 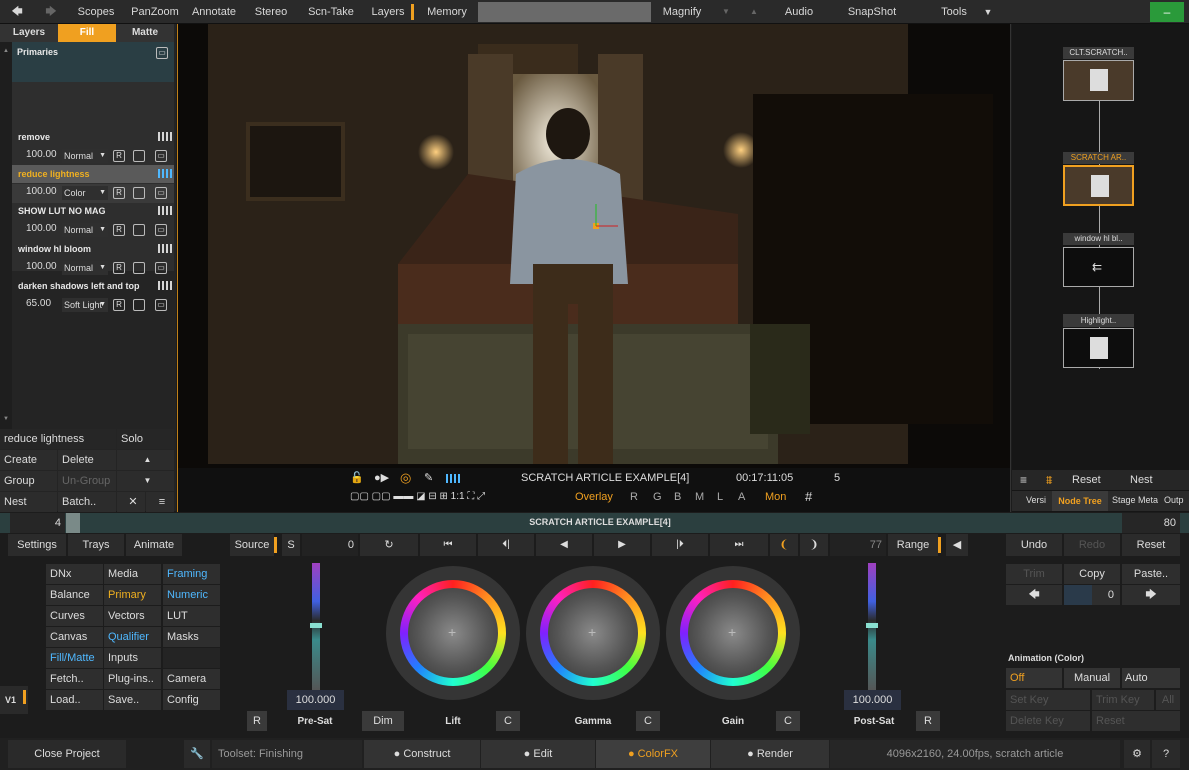 What do you see at coordinates (739, 545) in the screenshot?
I see `go-end-icon: ⏭` at bounding box center [739, 545].